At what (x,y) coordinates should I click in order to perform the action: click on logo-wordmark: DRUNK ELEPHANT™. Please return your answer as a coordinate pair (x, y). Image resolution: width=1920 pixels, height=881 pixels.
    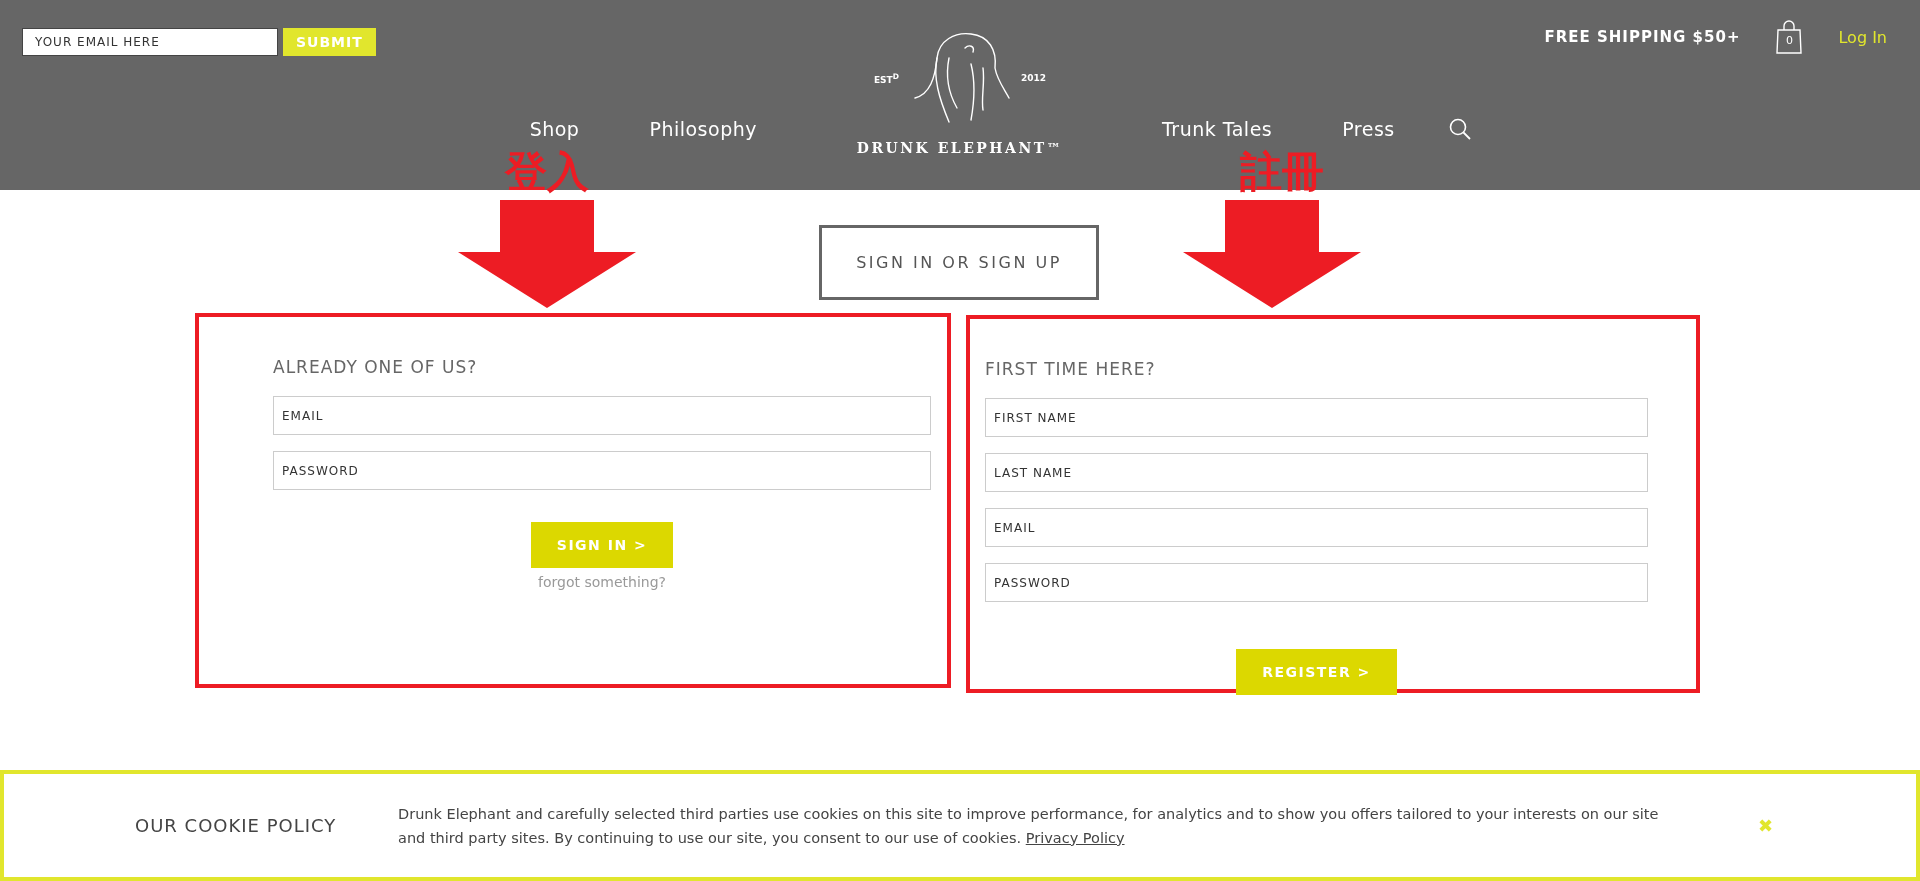
    Looking at the image, I should click on (960, 148).